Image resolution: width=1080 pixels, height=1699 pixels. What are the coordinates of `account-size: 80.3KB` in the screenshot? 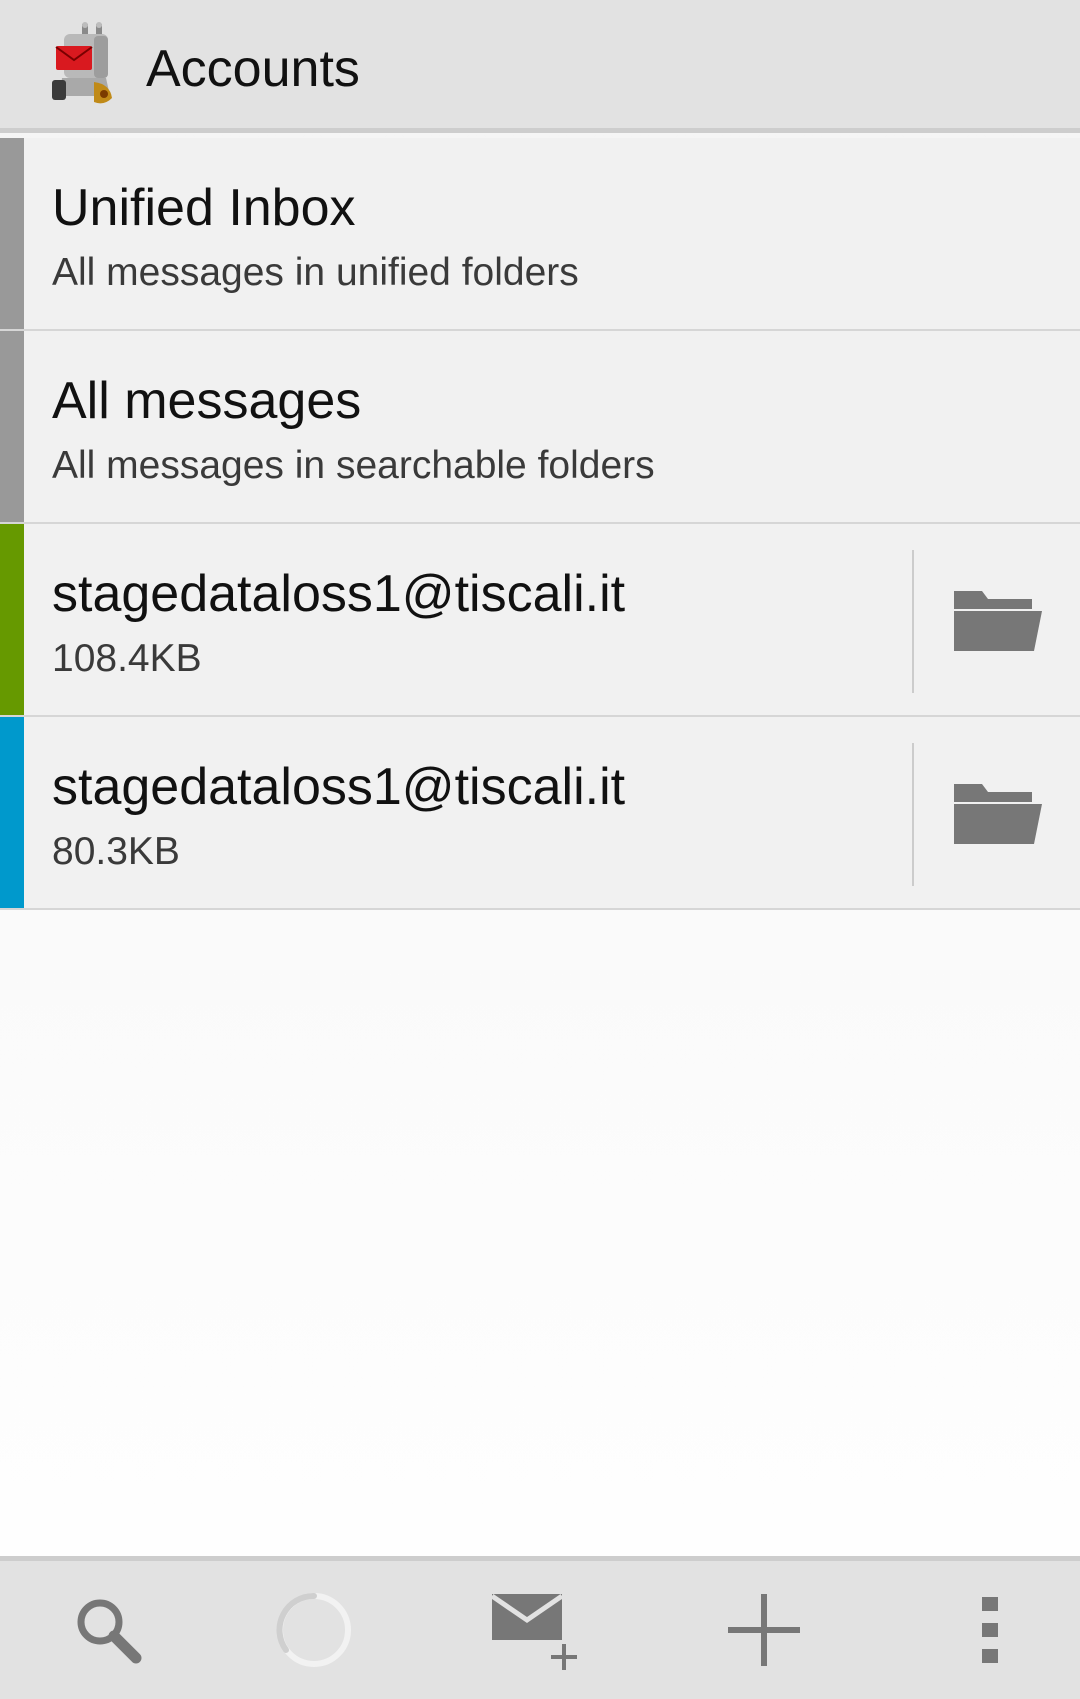 It's located at (116, 851).